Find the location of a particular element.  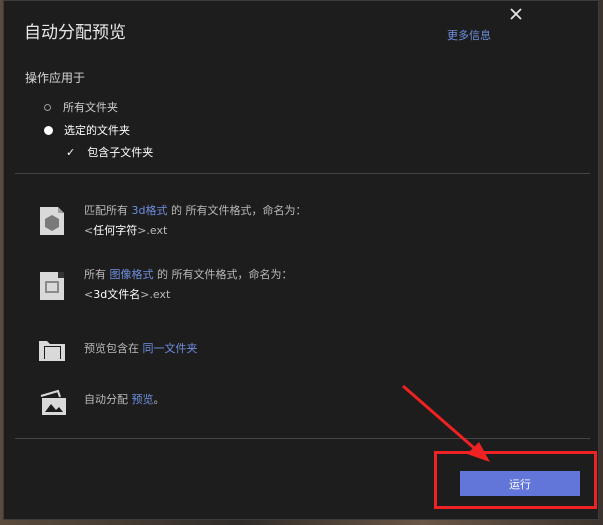

dialog-title: 自动分配预览 is located at coordinates (75, 33).